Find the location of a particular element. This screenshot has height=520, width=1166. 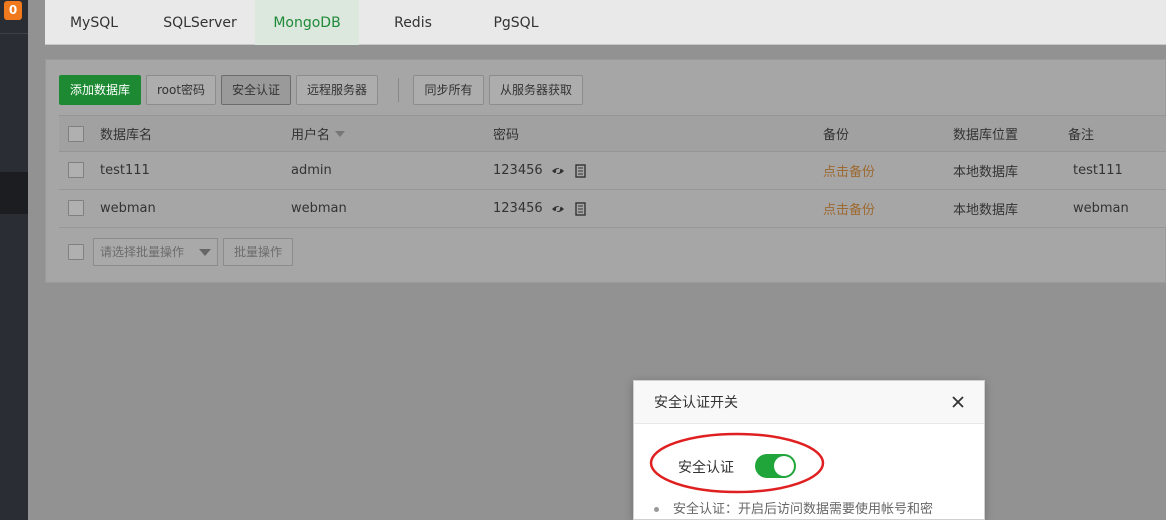

header-backup: 备份 is located at coordinates (836, 135).